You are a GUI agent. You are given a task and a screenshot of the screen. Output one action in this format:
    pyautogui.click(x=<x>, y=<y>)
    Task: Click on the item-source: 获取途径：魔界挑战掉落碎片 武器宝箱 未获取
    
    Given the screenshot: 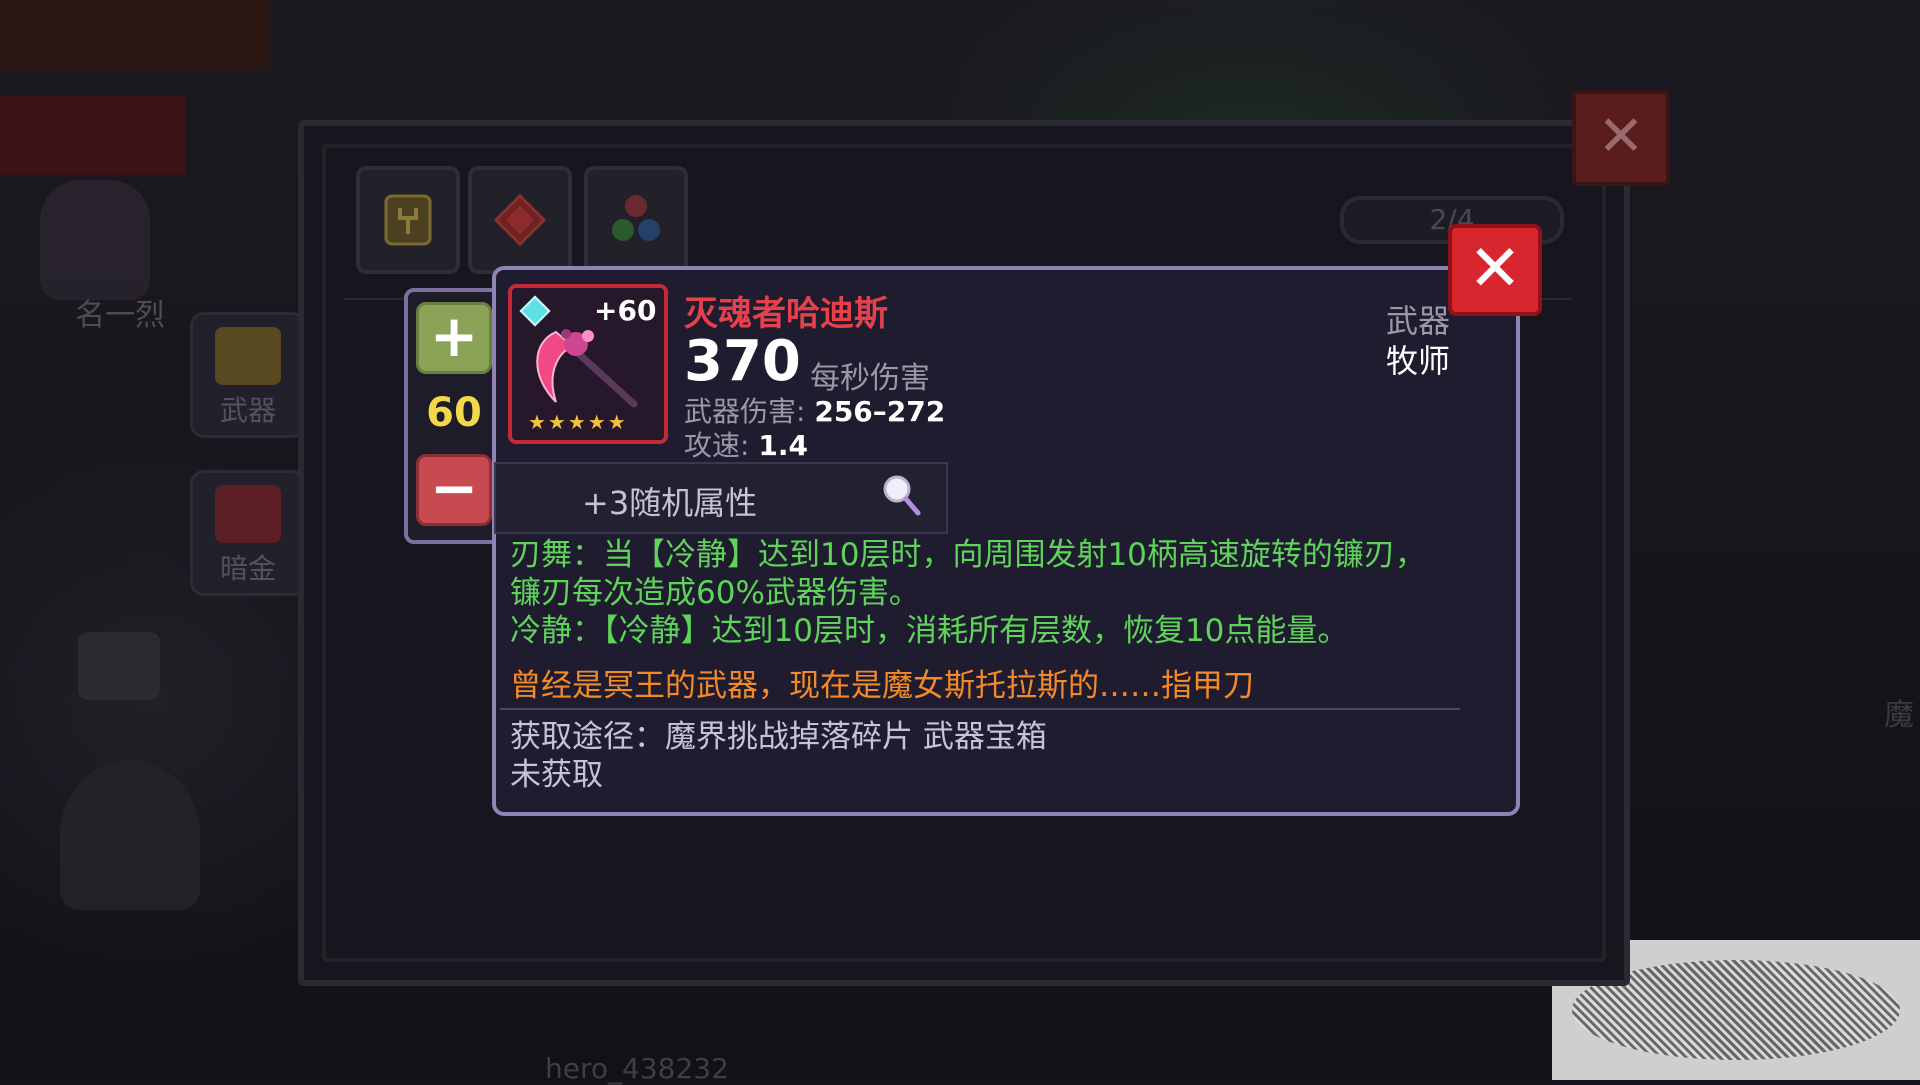 What is the action you would take?
    pyautogui.click(x=778, y=756)
    